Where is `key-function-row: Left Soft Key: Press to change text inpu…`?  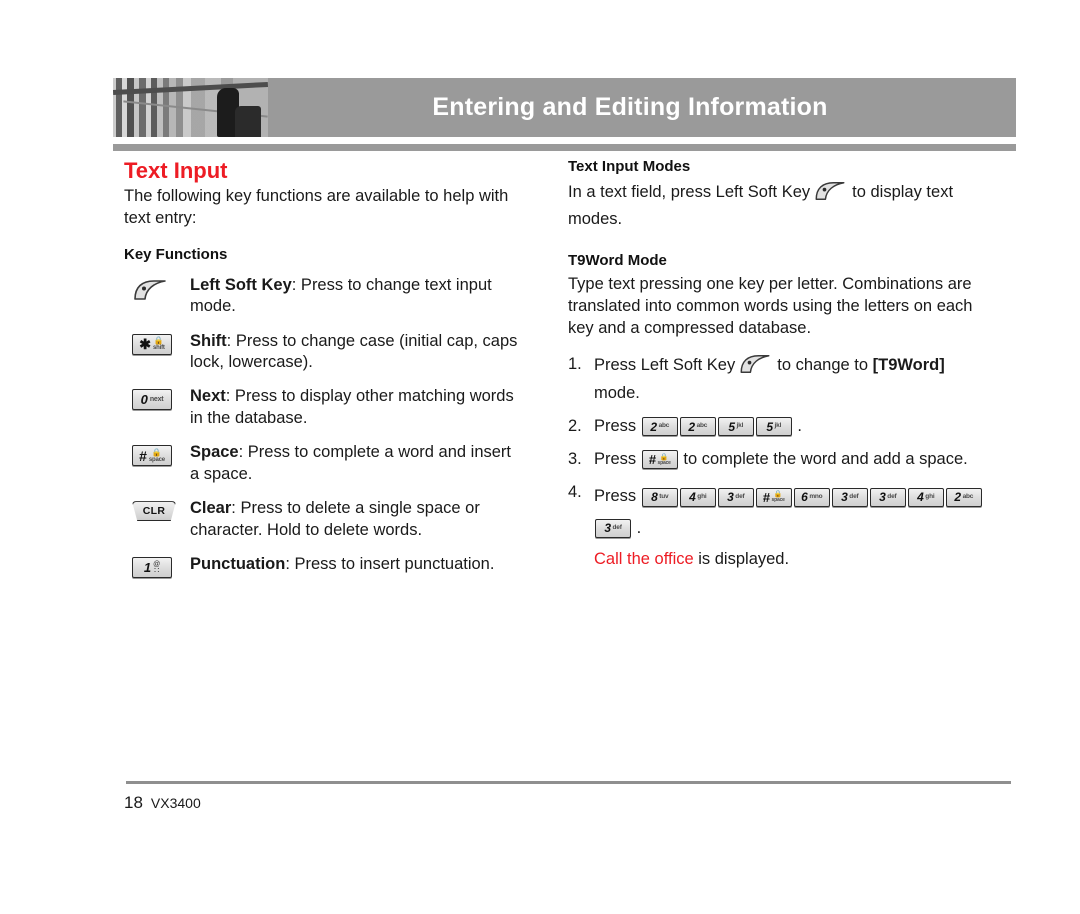 key-function-row: Left Soft Key: Press to change text inpu… is located at coordinates (324, 296).